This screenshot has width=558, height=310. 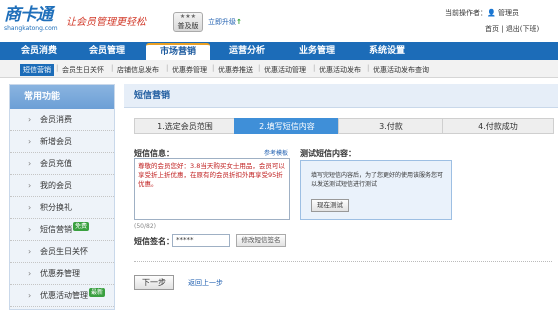 I want to click on logo-text: 商卡通, so click(x=28, y=15).